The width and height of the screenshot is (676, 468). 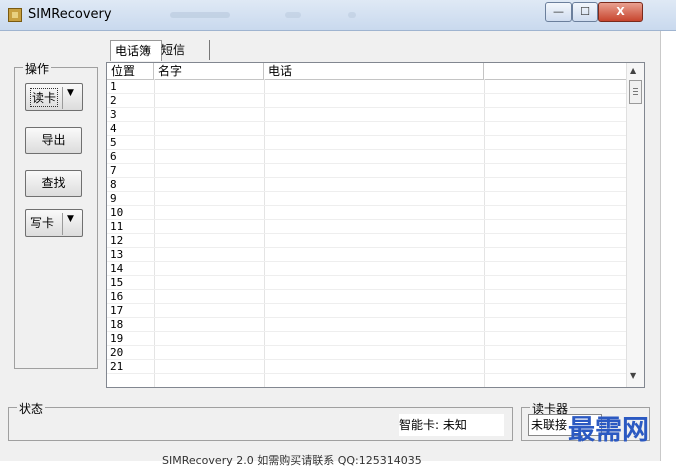 What do you see at coordinates (451, 425) in the screenshot?
I see `smart-card-status: 智能卡: 未知` at bounding box center [451, 425].